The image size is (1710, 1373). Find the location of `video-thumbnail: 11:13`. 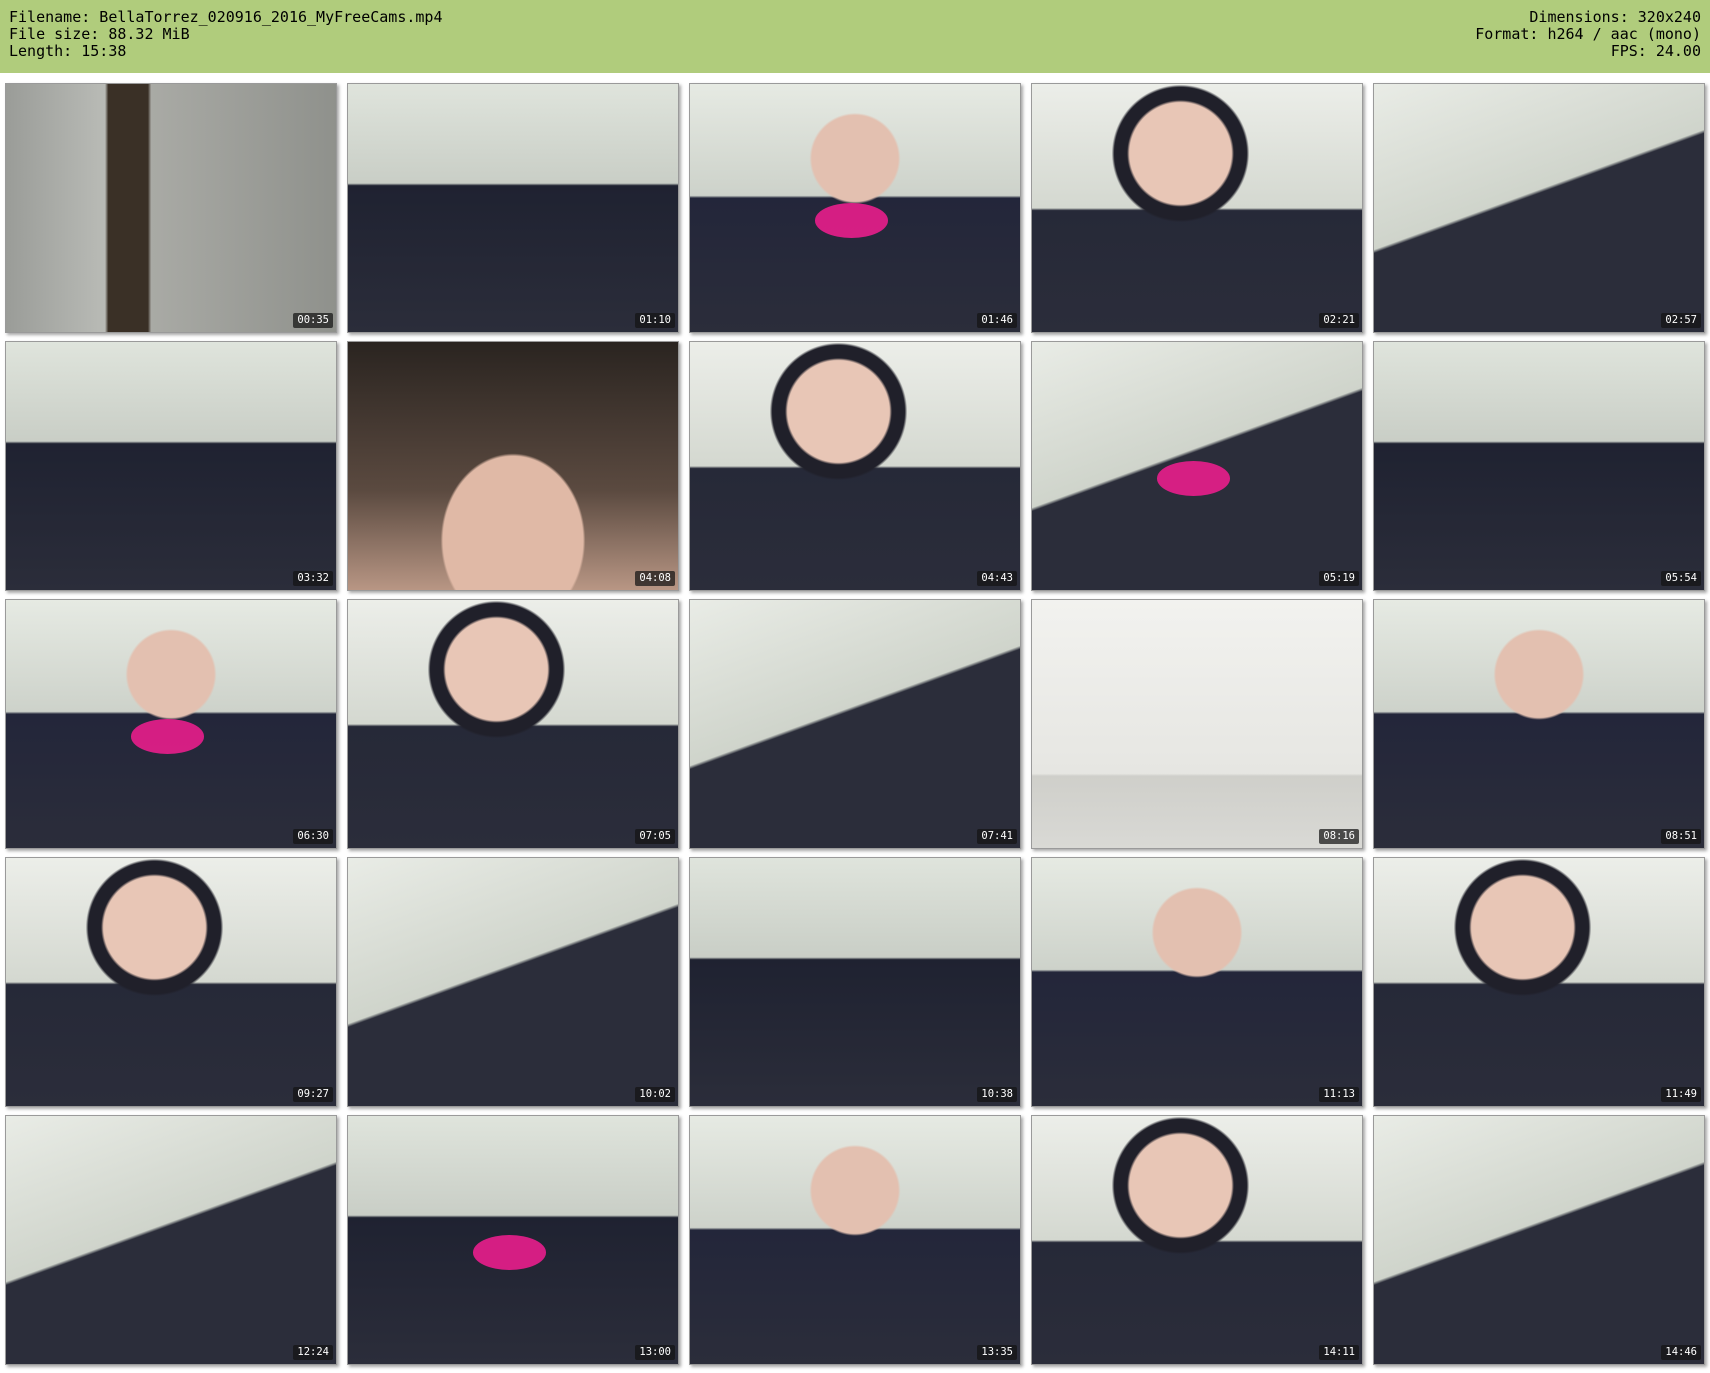

video-thumbnail: 11:13 is located at coordinates (1197, 982).